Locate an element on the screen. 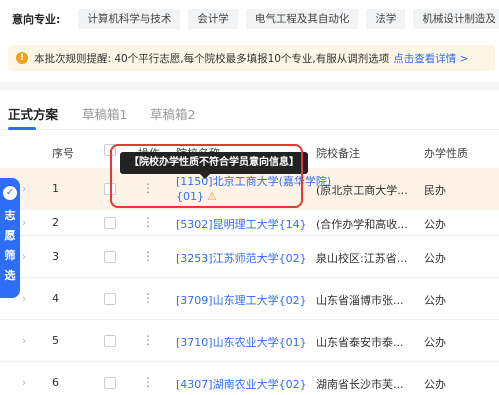  section-divider is located at coordinates (249, 86).